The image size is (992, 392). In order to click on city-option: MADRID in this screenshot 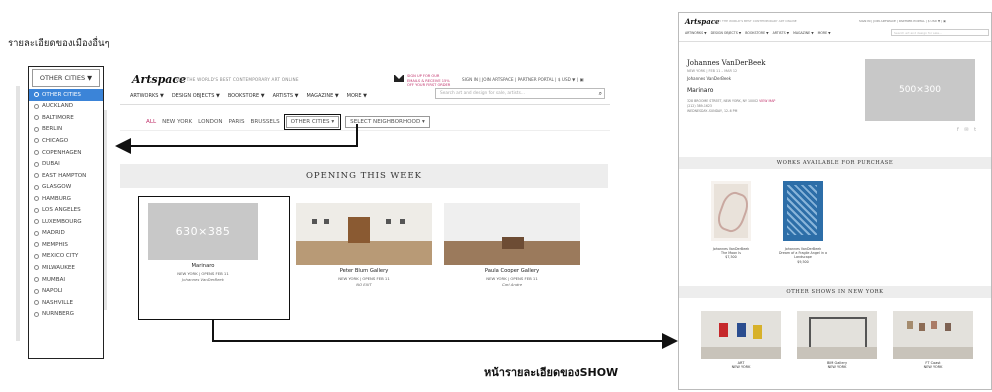, I will do `click(66, 234)`.